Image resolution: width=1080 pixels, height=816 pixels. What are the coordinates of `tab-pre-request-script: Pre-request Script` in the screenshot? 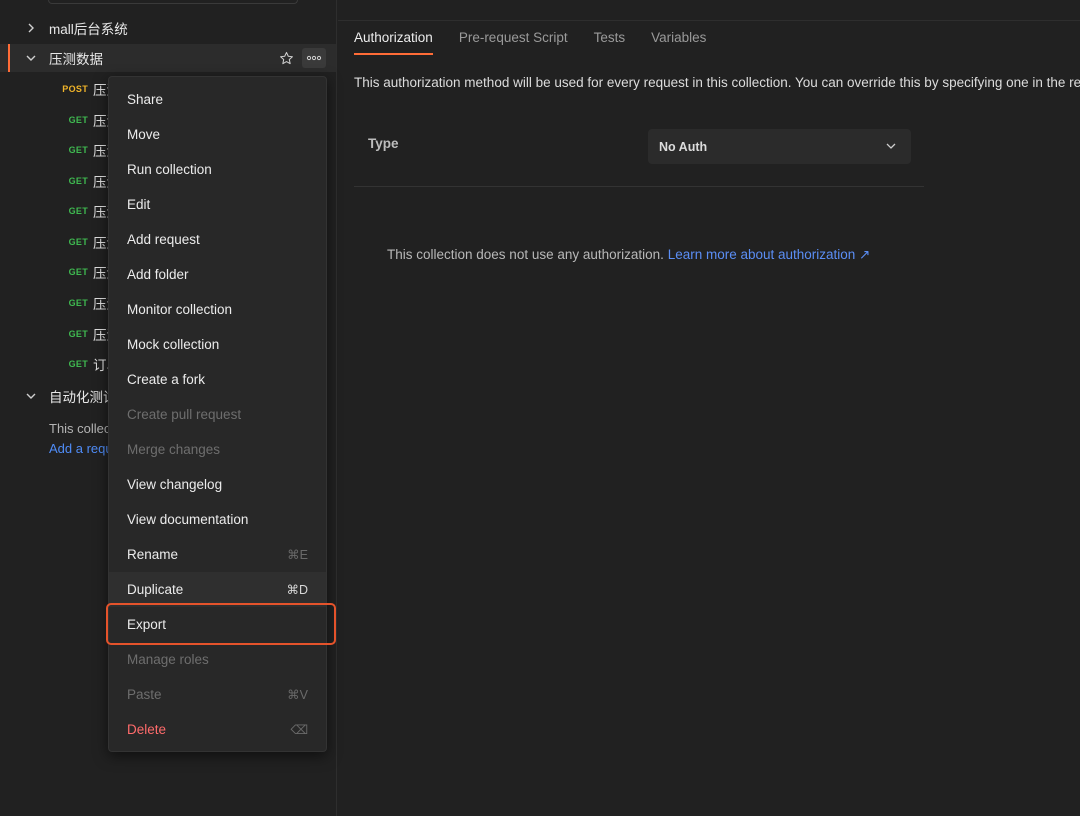 It's located at (513, 41).